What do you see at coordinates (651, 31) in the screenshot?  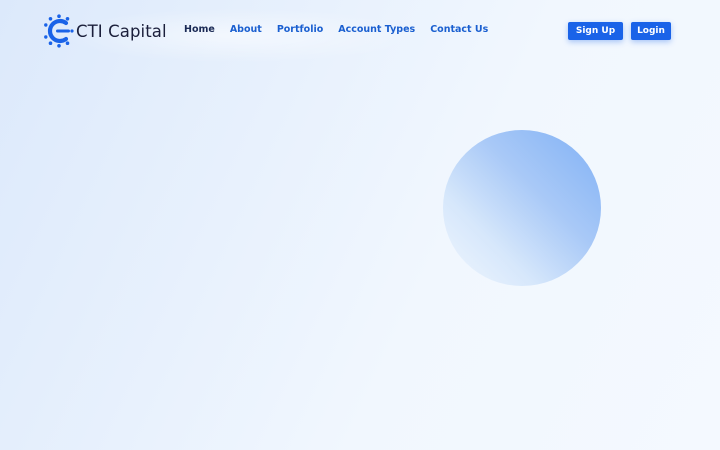 I see `login-button: Login` at bounding box center [651, 31].